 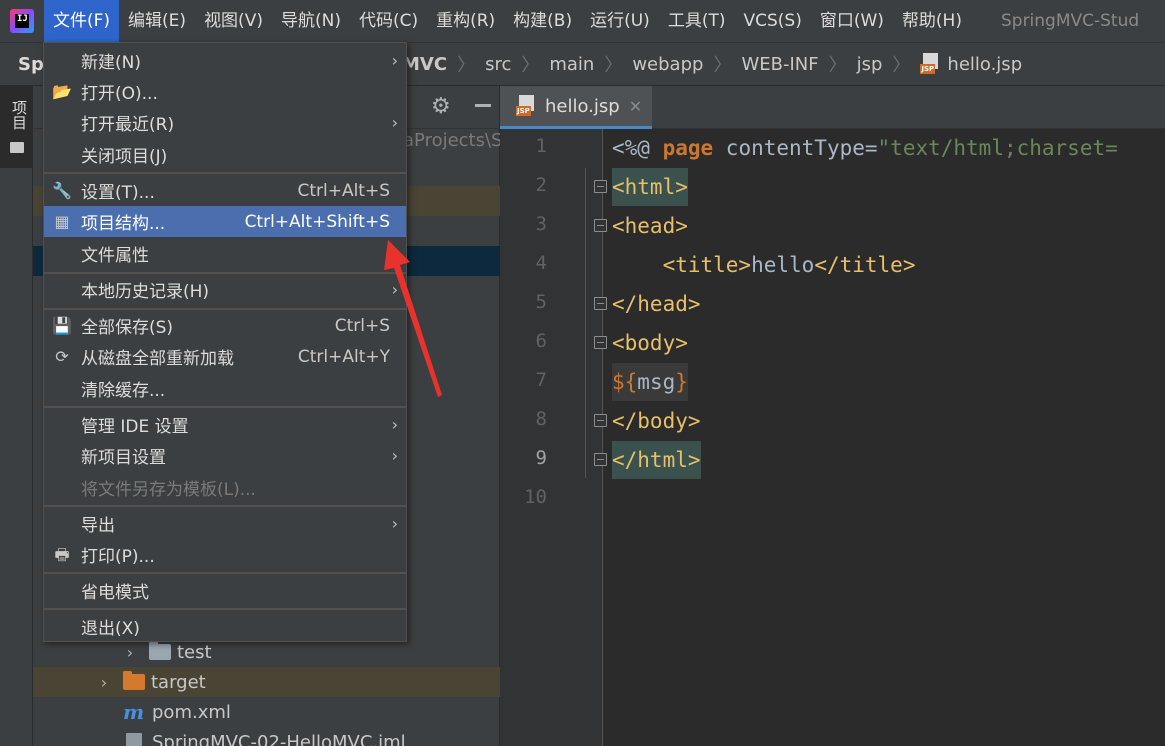 I want to click on breadcrumb-web-inf: WEB-INF, so click(x=779, y=64).